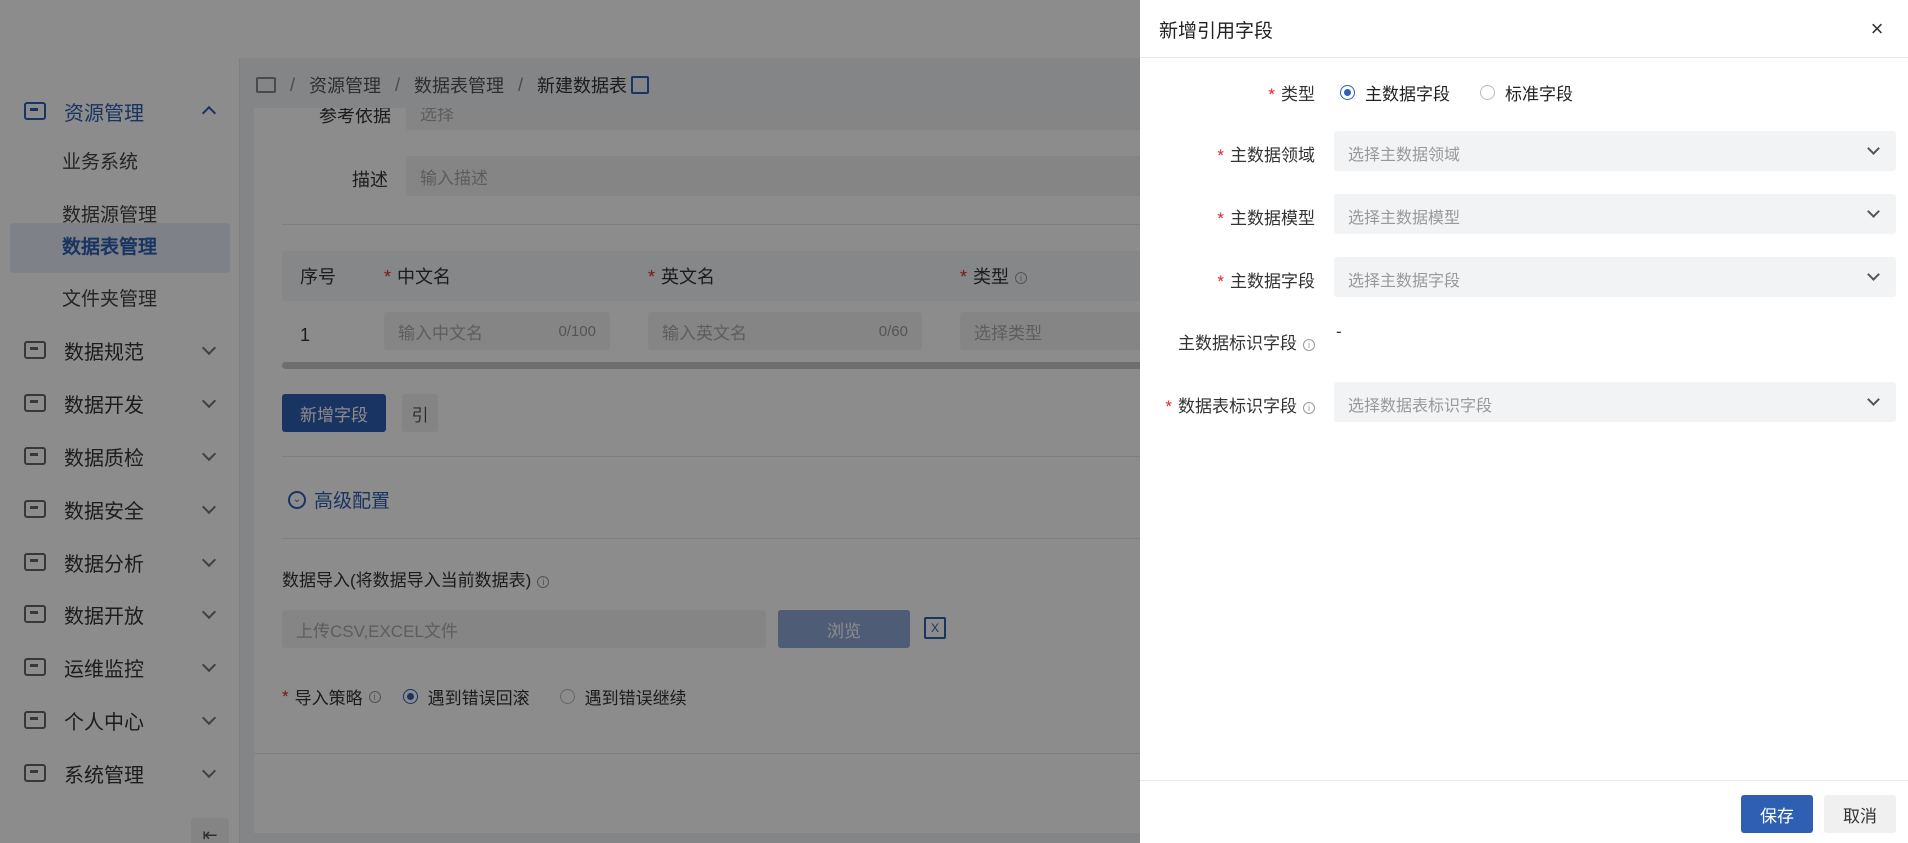  Describe the element at coordinates (1339, 331) in the screenshot. I see `id-field-value: -` at that location.